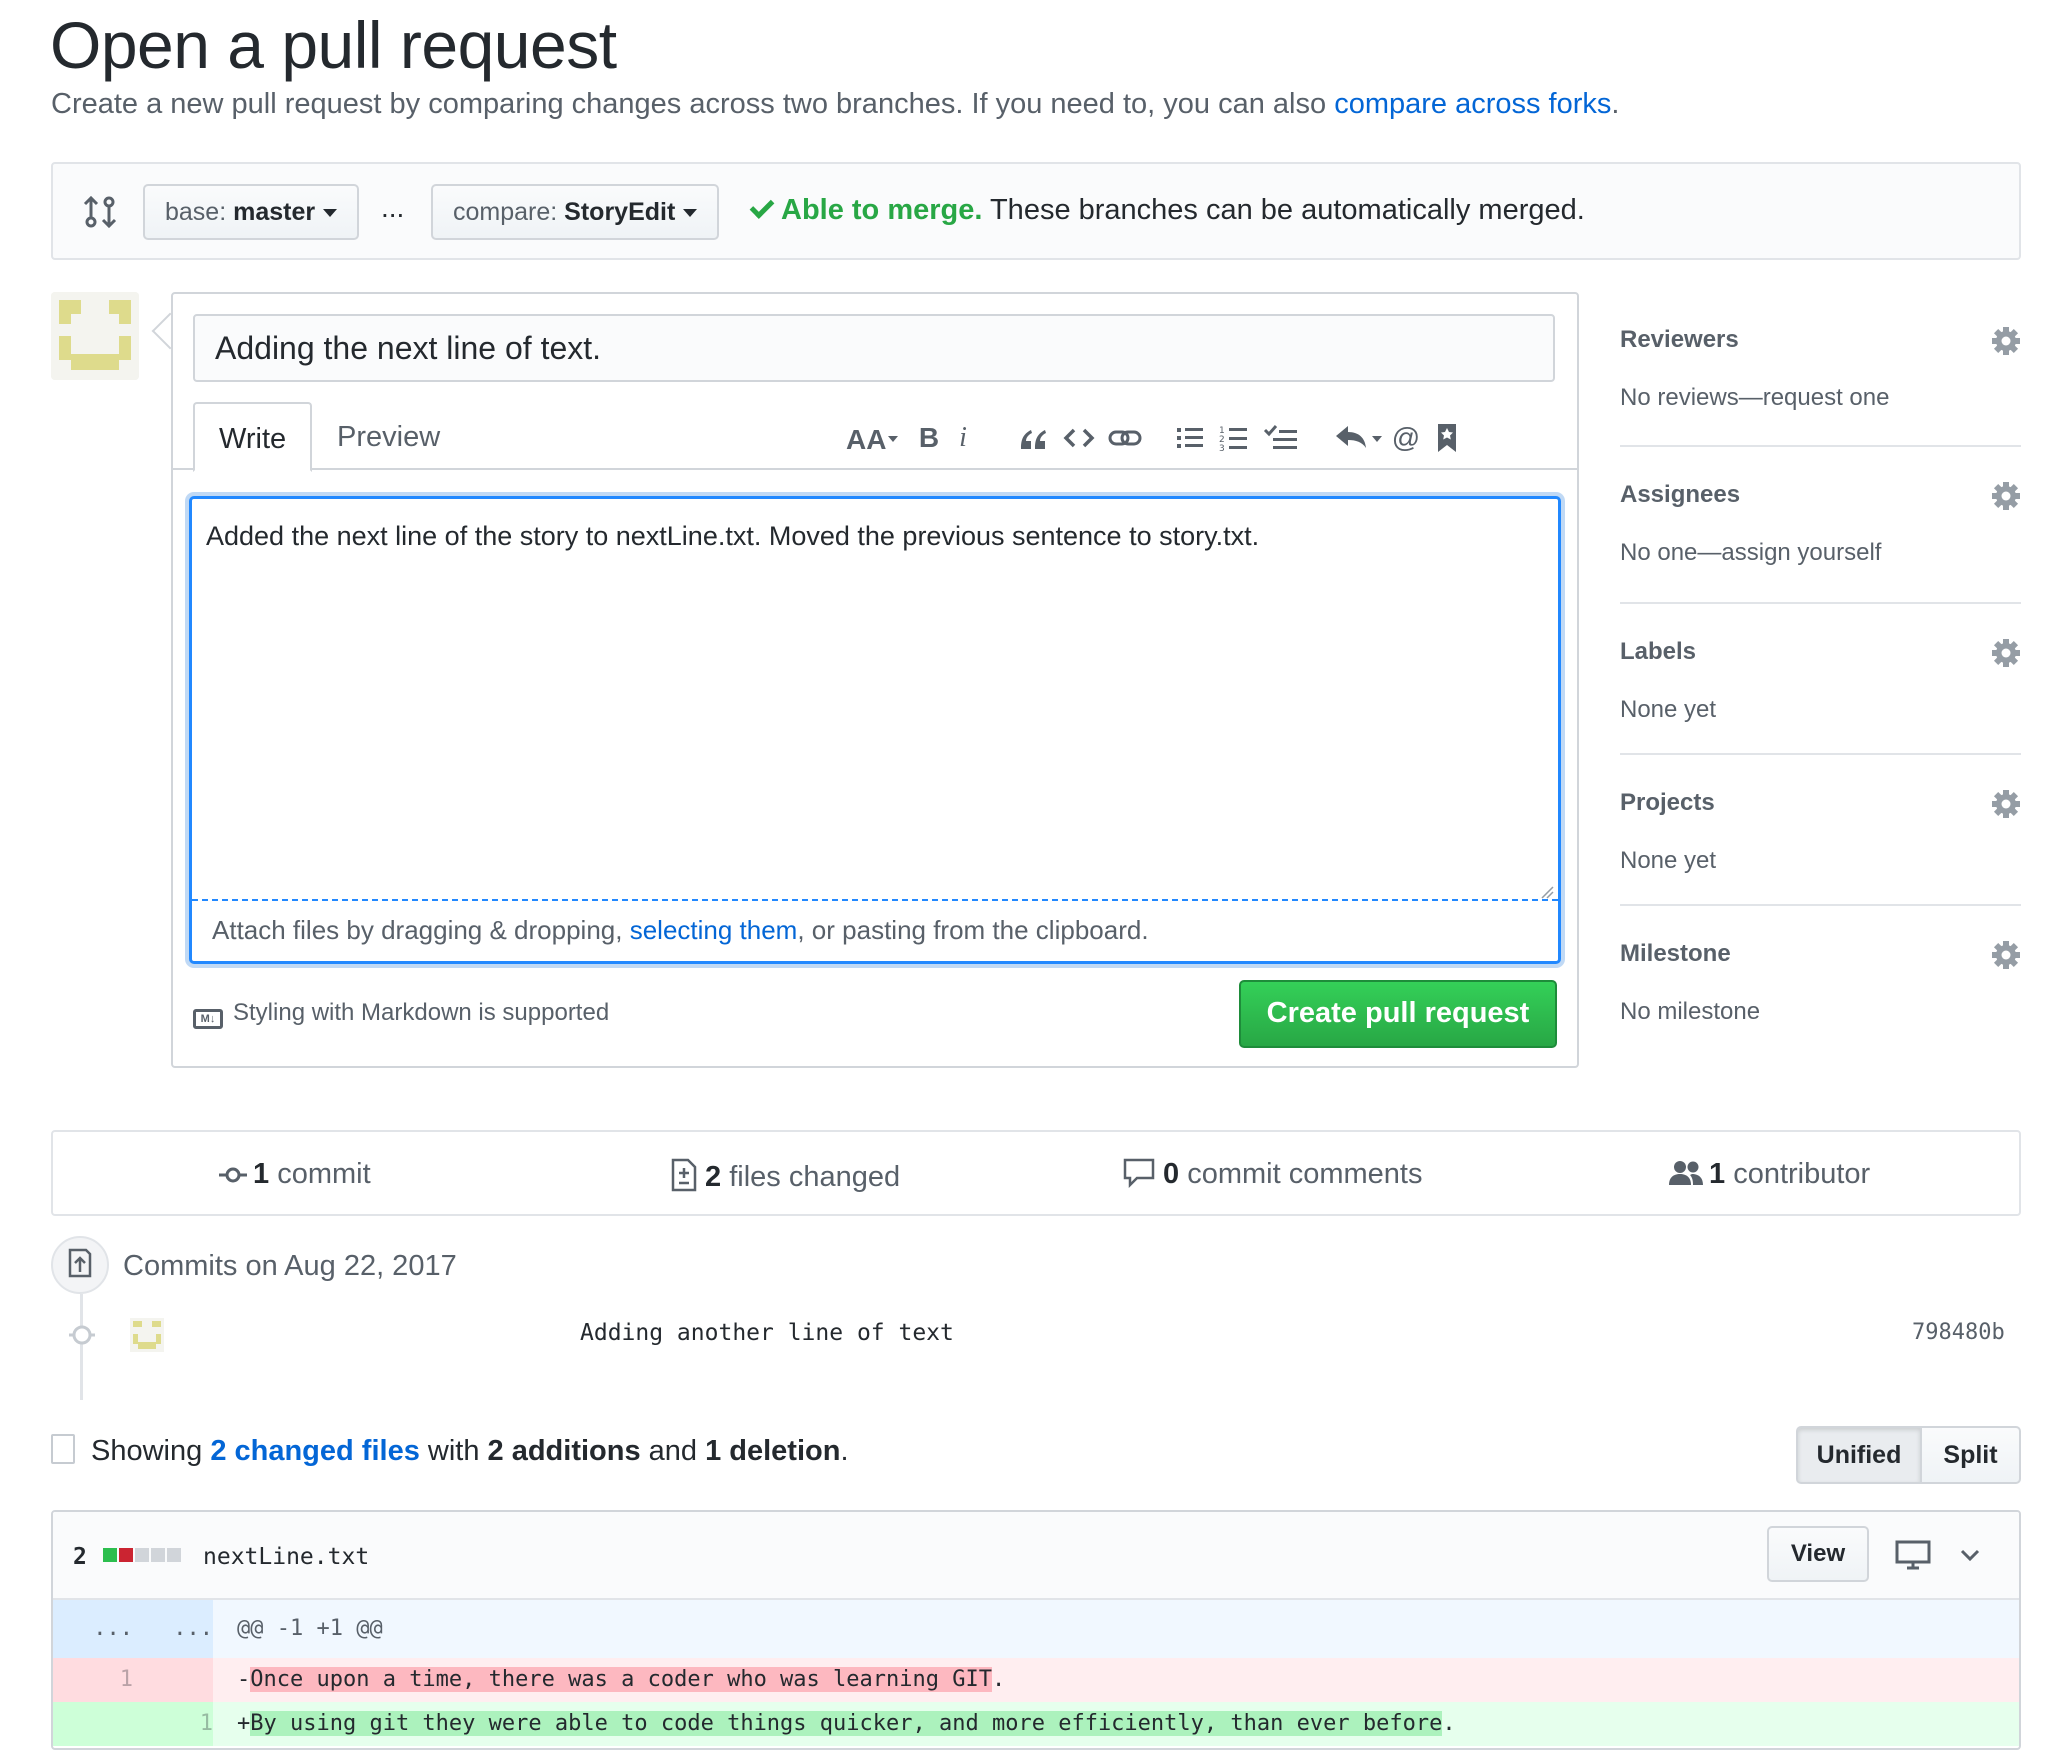 This screenshot has width=2058, height=1760. What do you see at coordinates (80, 1557) in the screenshot?
I see `diff-change-count: 2` at bounding box center [80, 1557].